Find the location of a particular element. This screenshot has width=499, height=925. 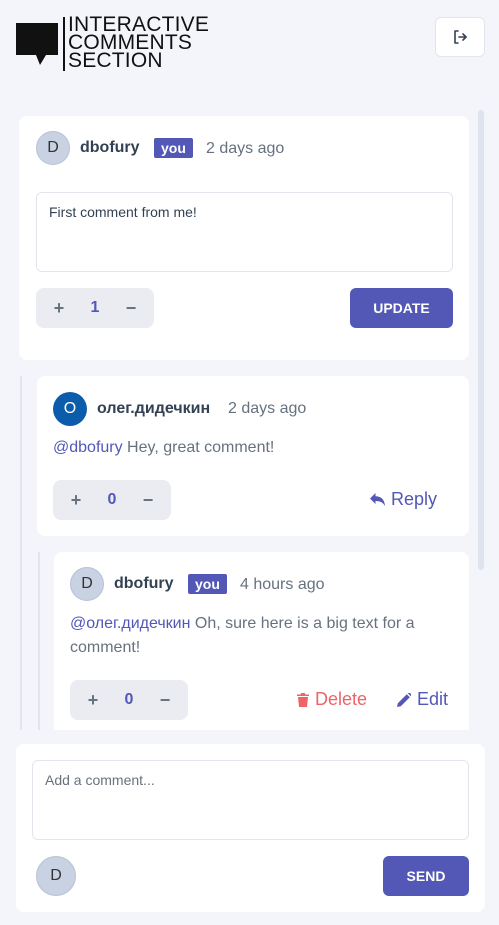

update-button: UPDATE is located at coordinates (401, 308).